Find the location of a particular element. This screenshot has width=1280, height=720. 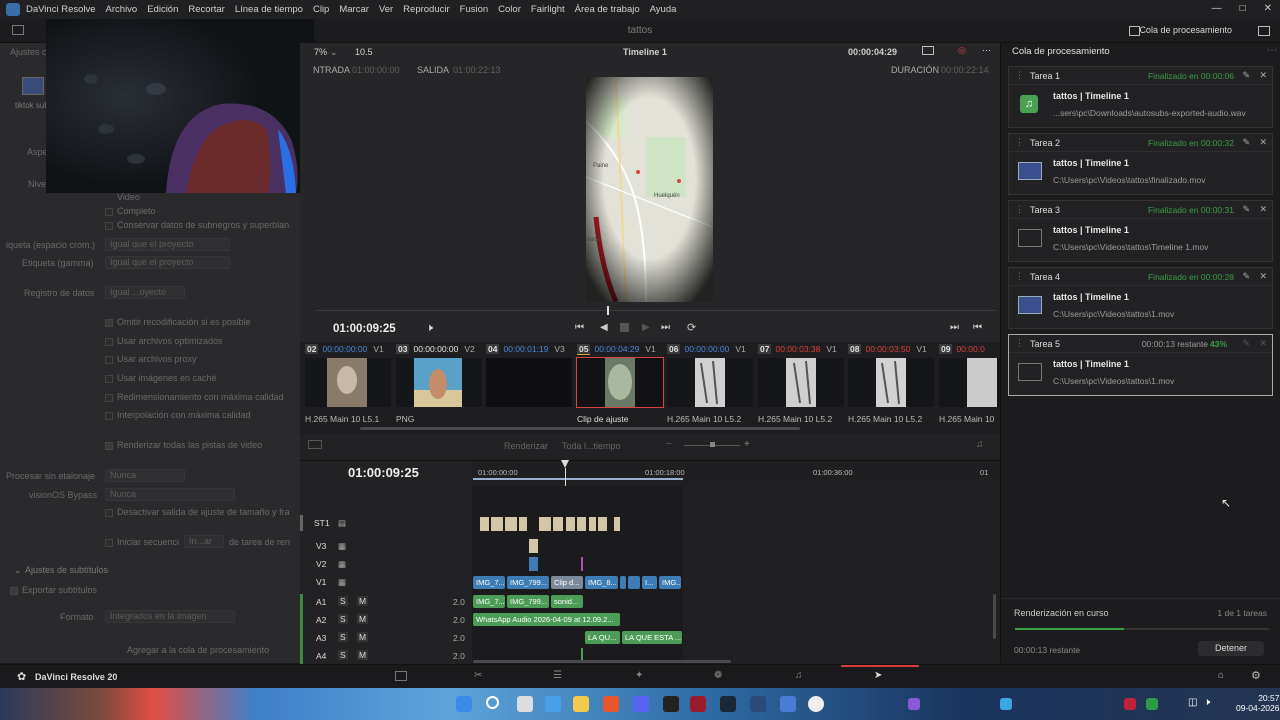

clip-08: 08 00:00:03:50 V1 H.265 Main 10 L5.2 is located at coordinates (891, 383).